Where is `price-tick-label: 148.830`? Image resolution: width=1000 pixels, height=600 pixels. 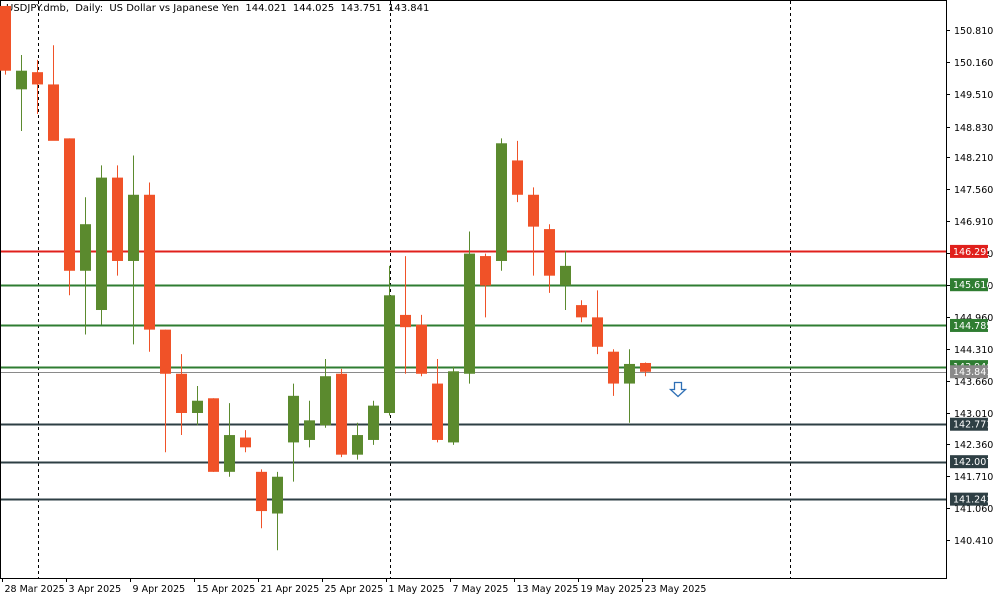
price-tick-label: 148.830 is located at coordinates (973, 128).